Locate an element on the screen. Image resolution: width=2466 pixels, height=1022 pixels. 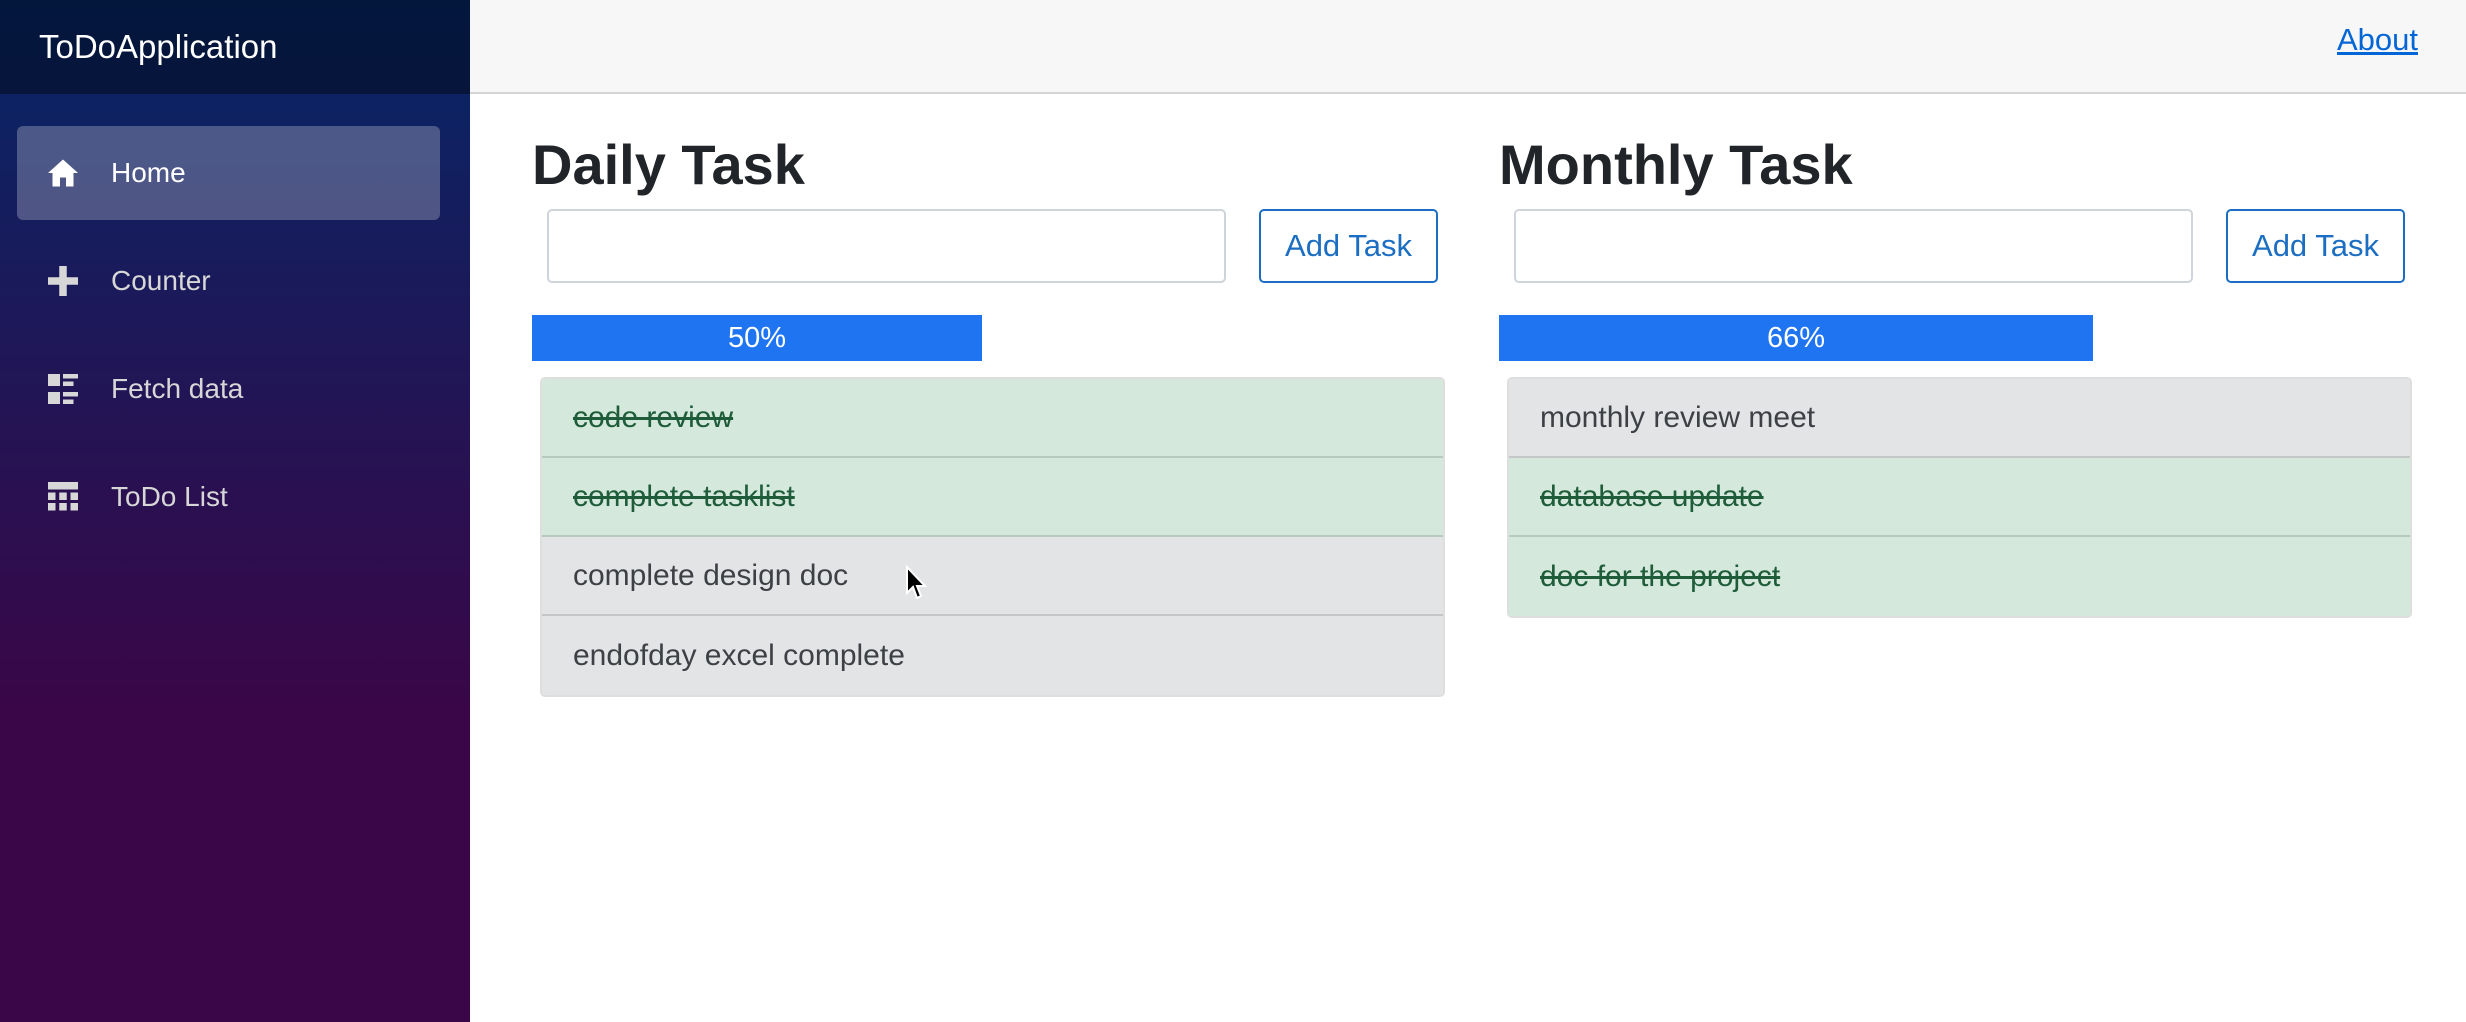
sidebar-item-todo-list: ToDo List is located at coordinates (228, 497).